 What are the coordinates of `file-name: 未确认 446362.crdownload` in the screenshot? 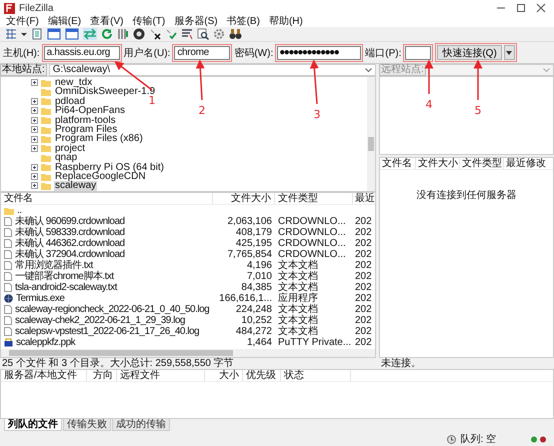 It's located at (70, 243).